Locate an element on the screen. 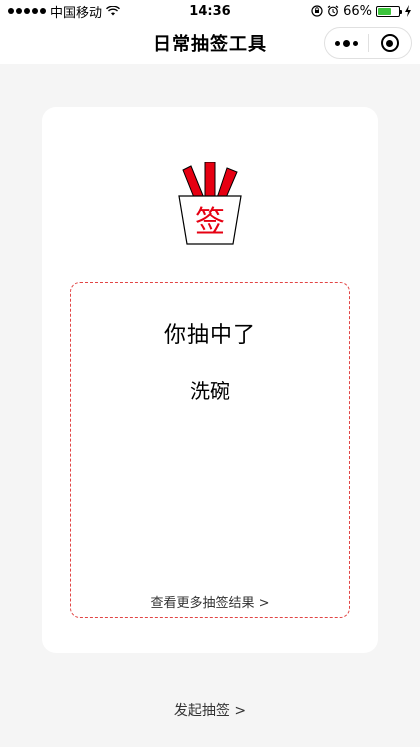 This screenshot has height=747, width=420. more-dots-icon is located at coordinates (346, 43).